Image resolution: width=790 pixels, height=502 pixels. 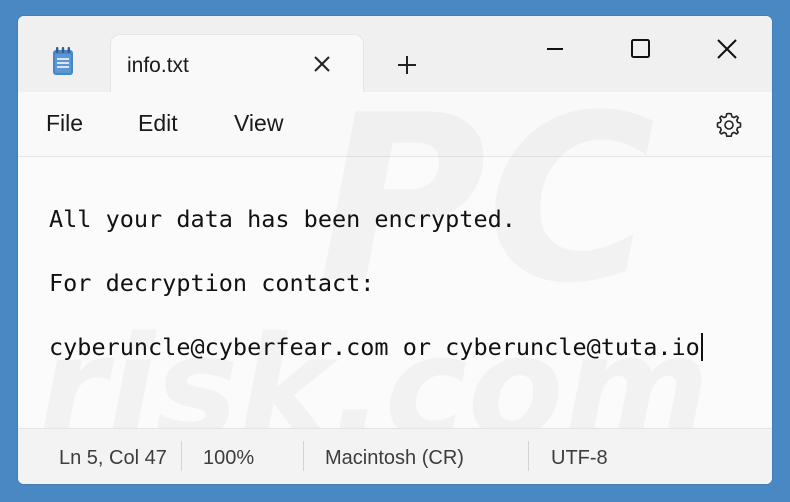 What do you see at coordinates (212, 283) in the screenshot?
I see `text-line-2: For decryption contact:` at bounding box center [212, 283].